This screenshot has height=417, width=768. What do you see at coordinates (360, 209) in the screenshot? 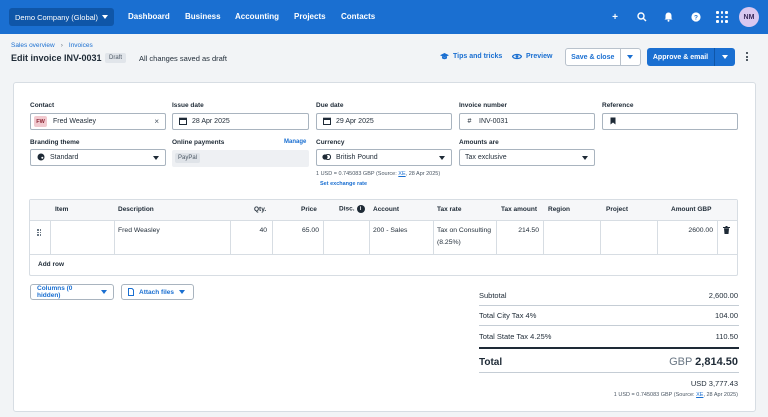
I see `info-icon: i` at bounding box center [360, 209].